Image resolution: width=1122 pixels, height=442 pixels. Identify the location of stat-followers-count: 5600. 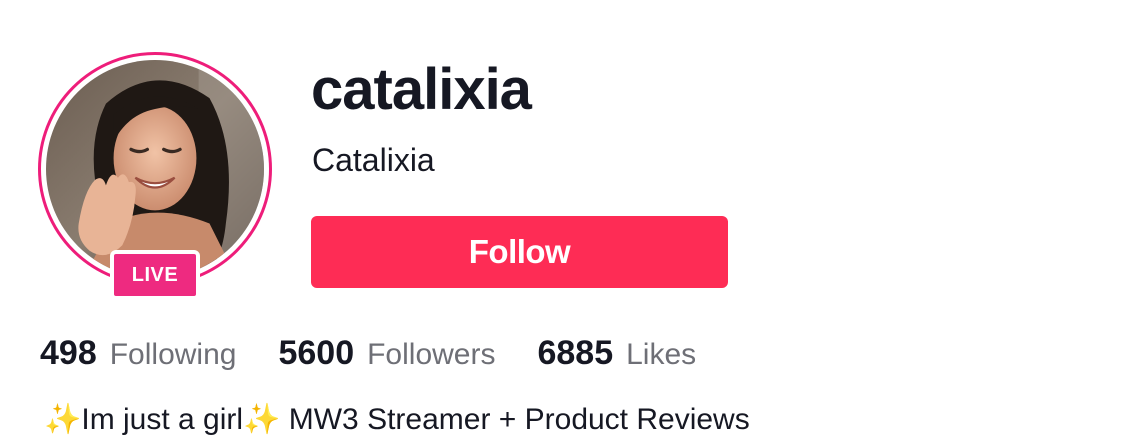
(316, 353).